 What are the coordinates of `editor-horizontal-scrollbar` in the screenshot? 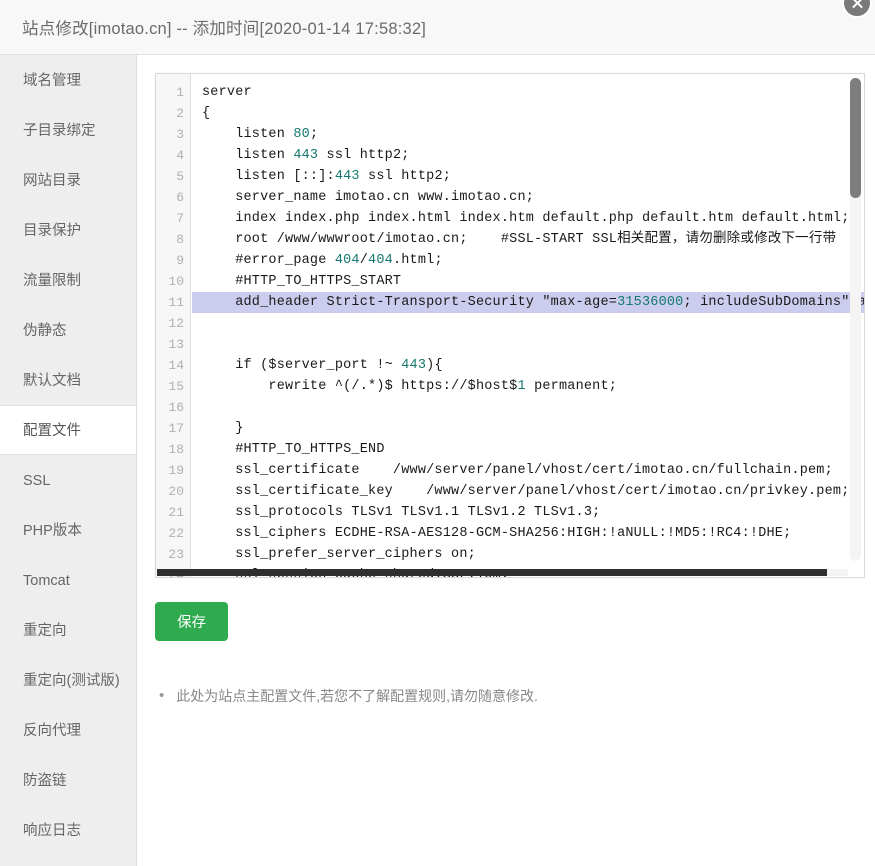 It's located at (502, 572).